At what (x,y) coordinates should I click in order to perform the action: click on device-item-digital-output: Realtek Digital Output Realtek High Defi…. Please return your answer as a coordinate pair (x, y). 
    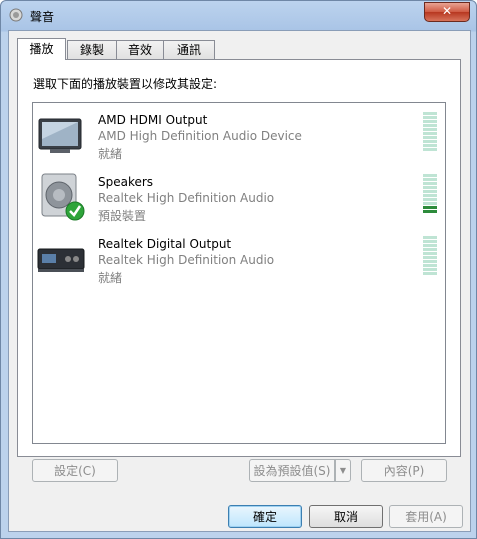
    Looking at the image, I should click on (238, 259).